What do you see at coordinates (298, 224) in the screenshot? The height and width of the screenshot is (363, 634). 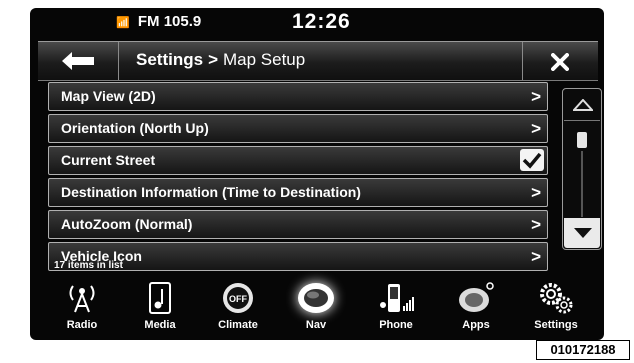 I see `list-item-autozoom: AutoZoom (Normal) >` at bounding box center [298, 224].